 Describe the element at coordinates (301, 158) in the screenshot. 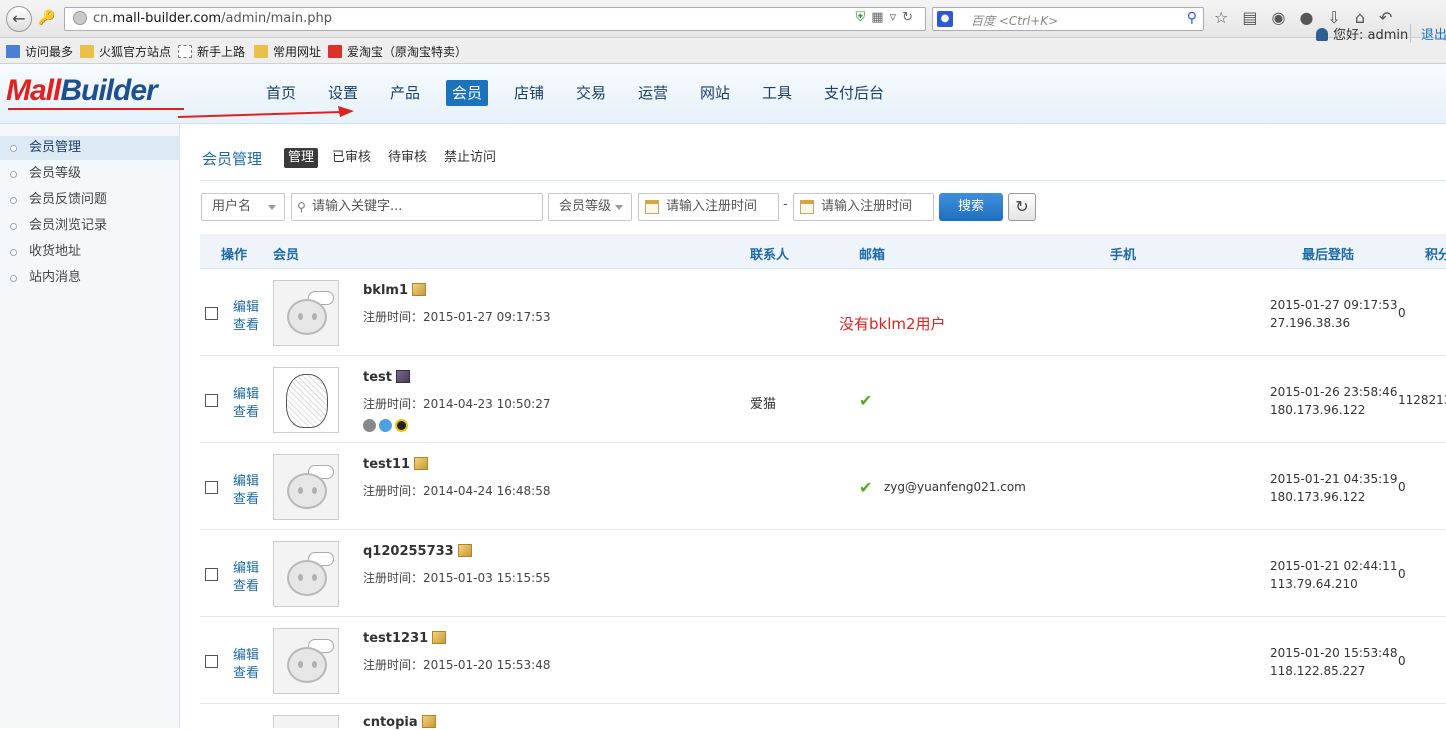

I see `tab-manage: 管理` at that location.